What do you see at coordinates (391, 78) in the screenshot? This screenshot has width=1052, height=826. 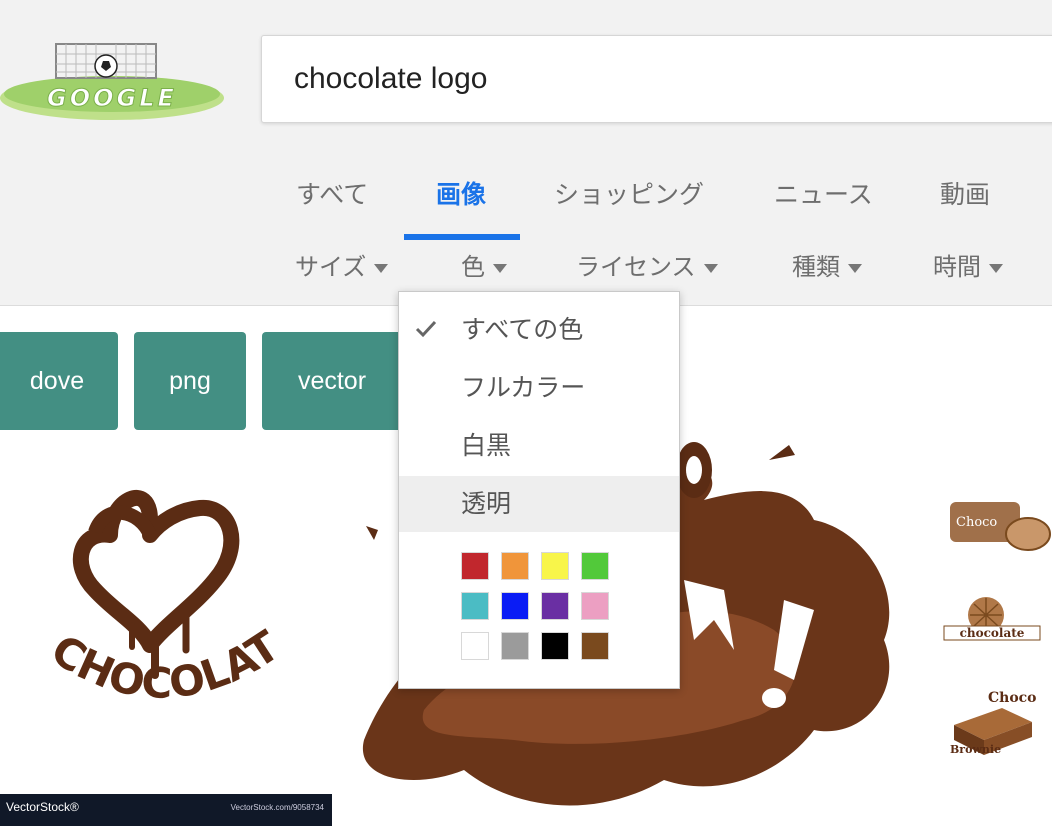 I see `search-query: chocolate logo` at bounding box center [391, 78].